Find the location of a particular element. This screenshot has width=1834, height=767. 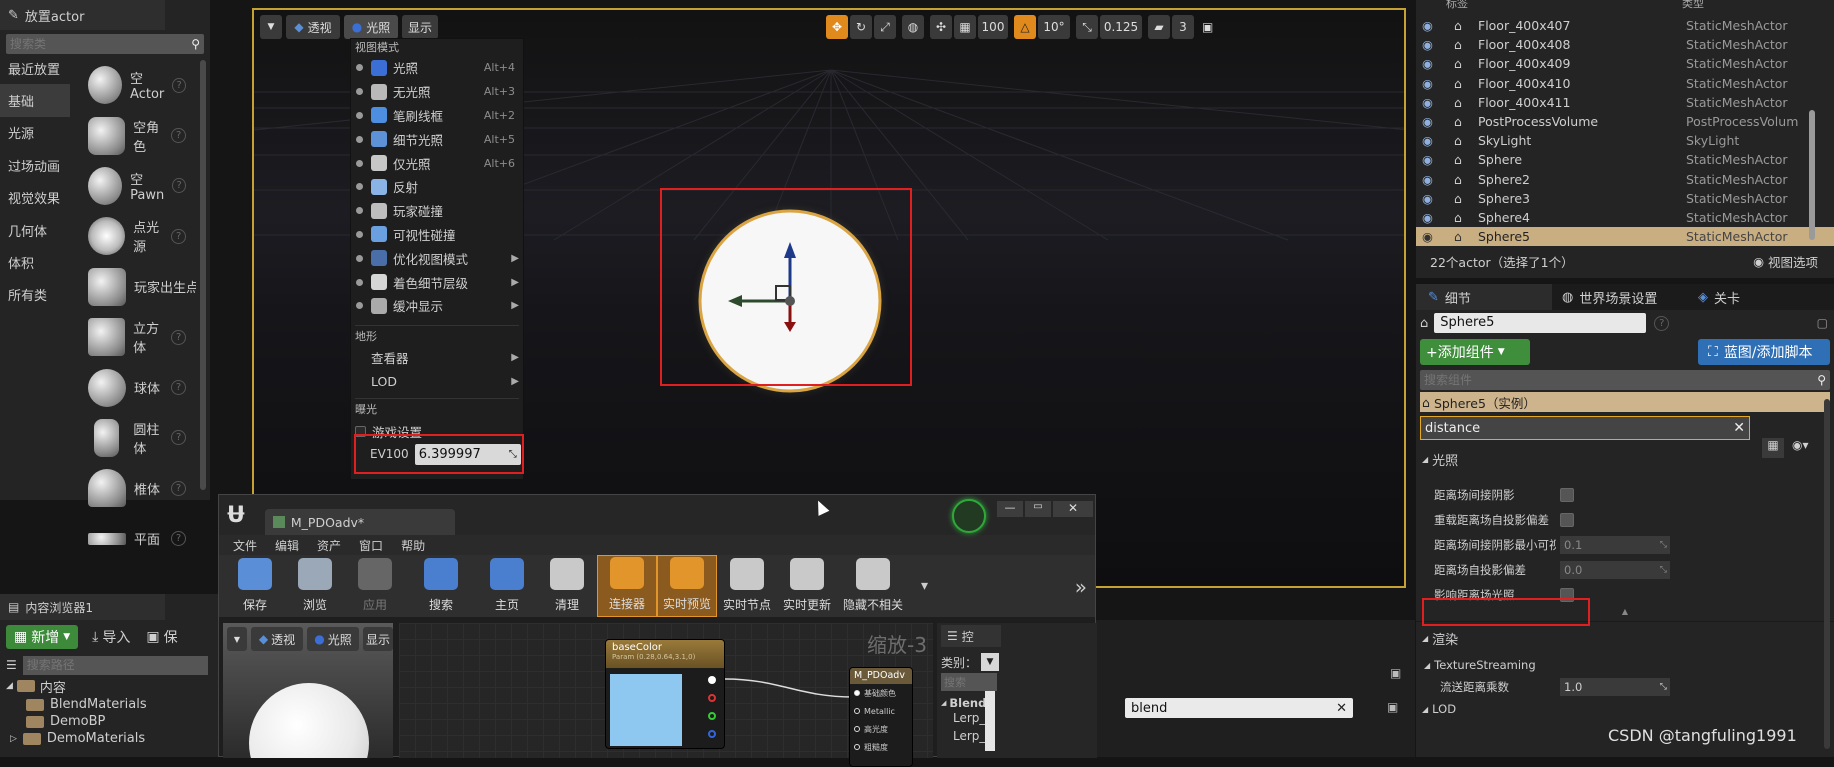

outliner-header-label: 标签 is located at coordinates (1457, 5).